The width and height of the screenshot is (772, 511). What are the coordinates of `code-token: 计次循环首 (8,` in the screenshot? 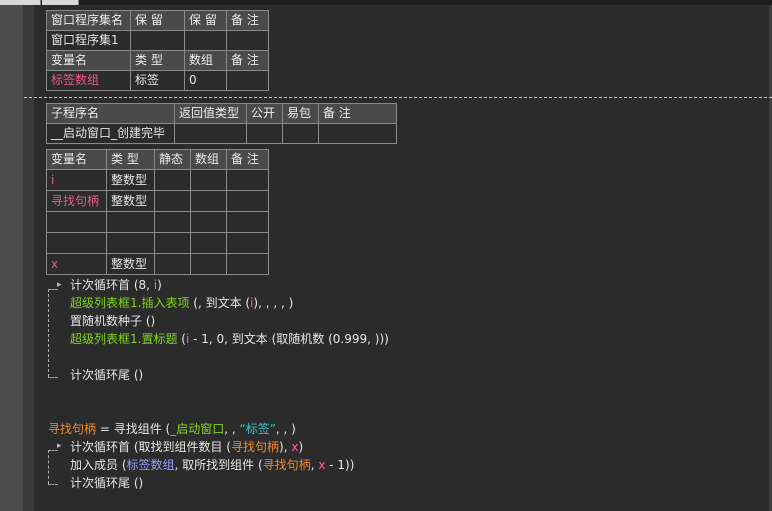 It's located at (112, 285).